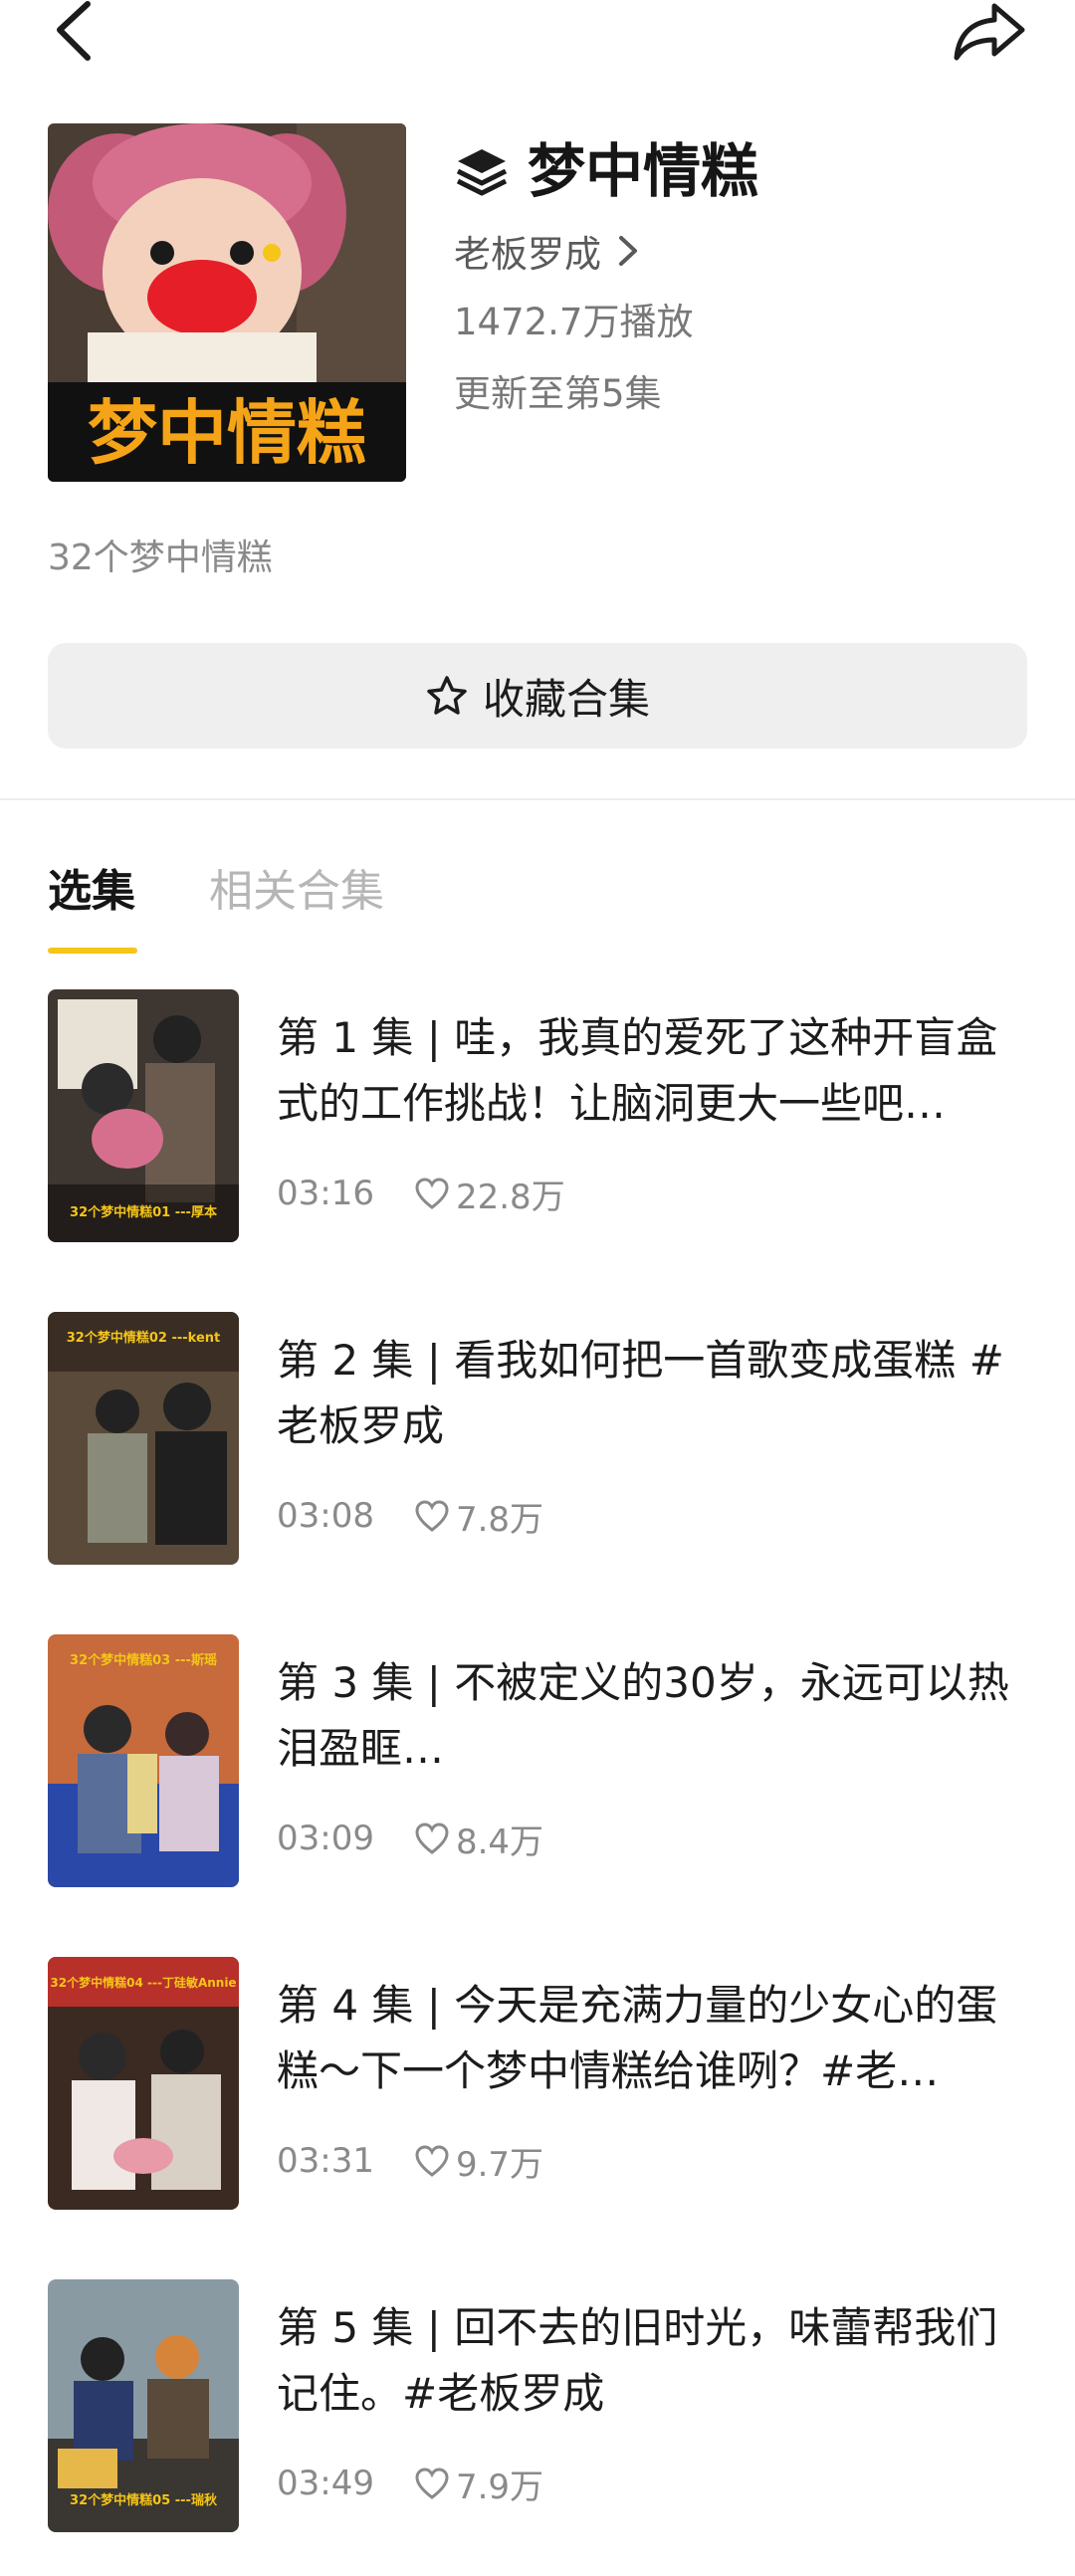  What do you see at coordinates (500, 1842) in the screenshot?
I see `episode-likes: 8.4万` at bounding box center [500, 1842].